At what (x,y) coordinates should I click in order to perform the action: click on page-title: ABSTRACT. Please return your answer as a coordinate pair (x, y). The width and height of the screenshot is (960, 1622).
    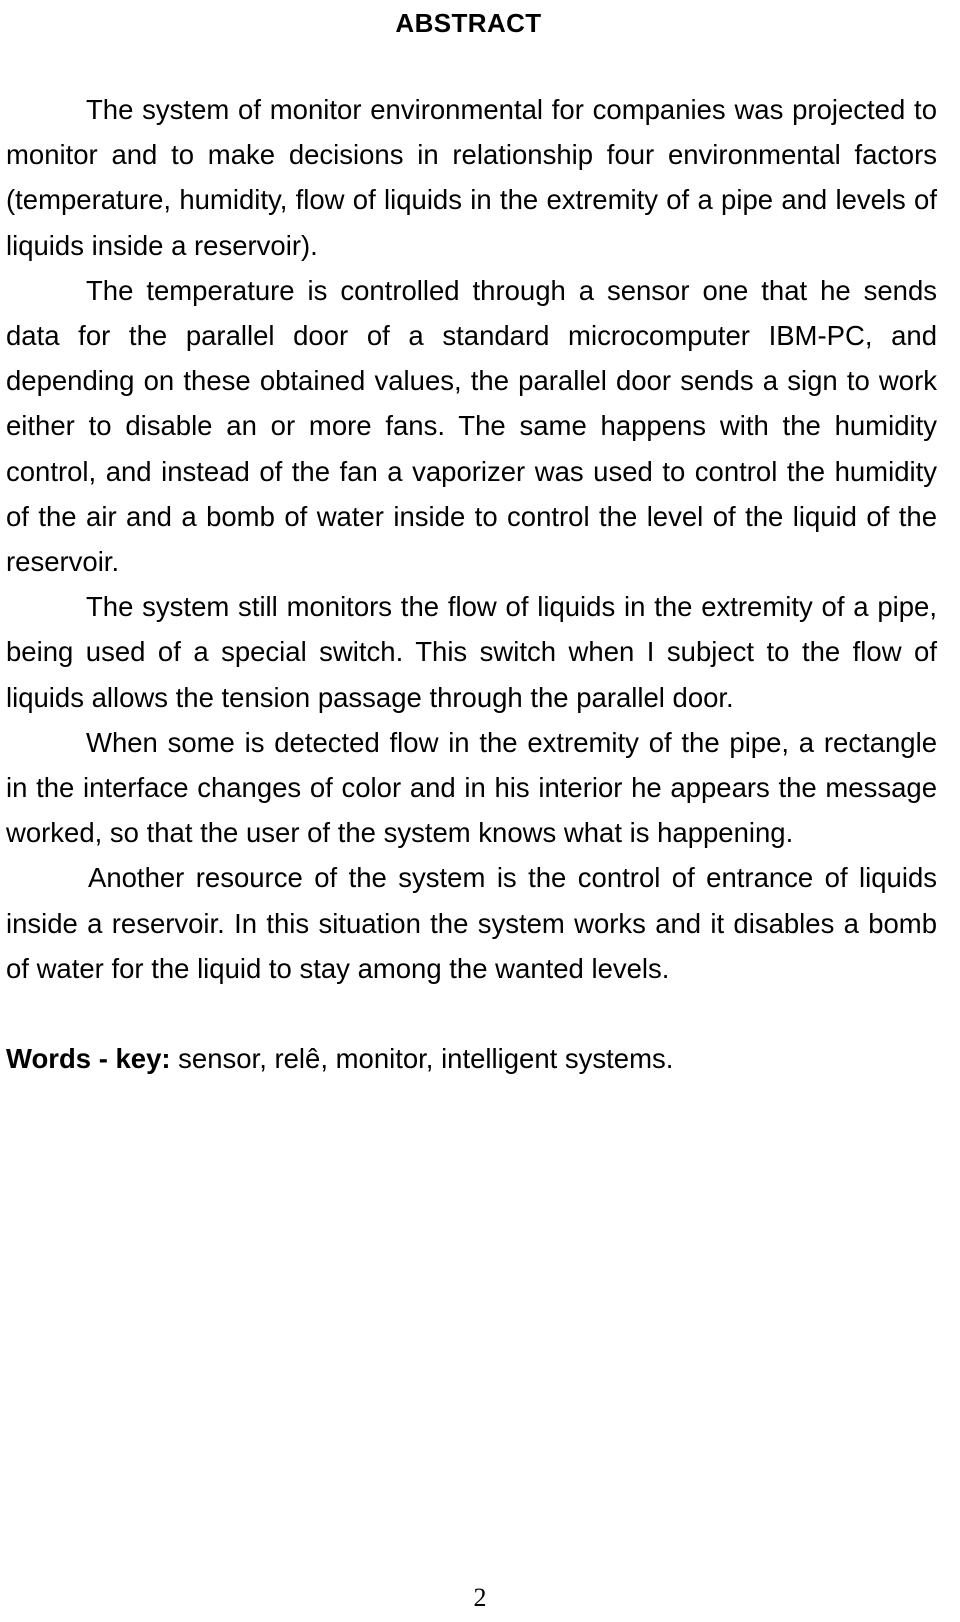
    Looking at the image, I should click on (468, 23).